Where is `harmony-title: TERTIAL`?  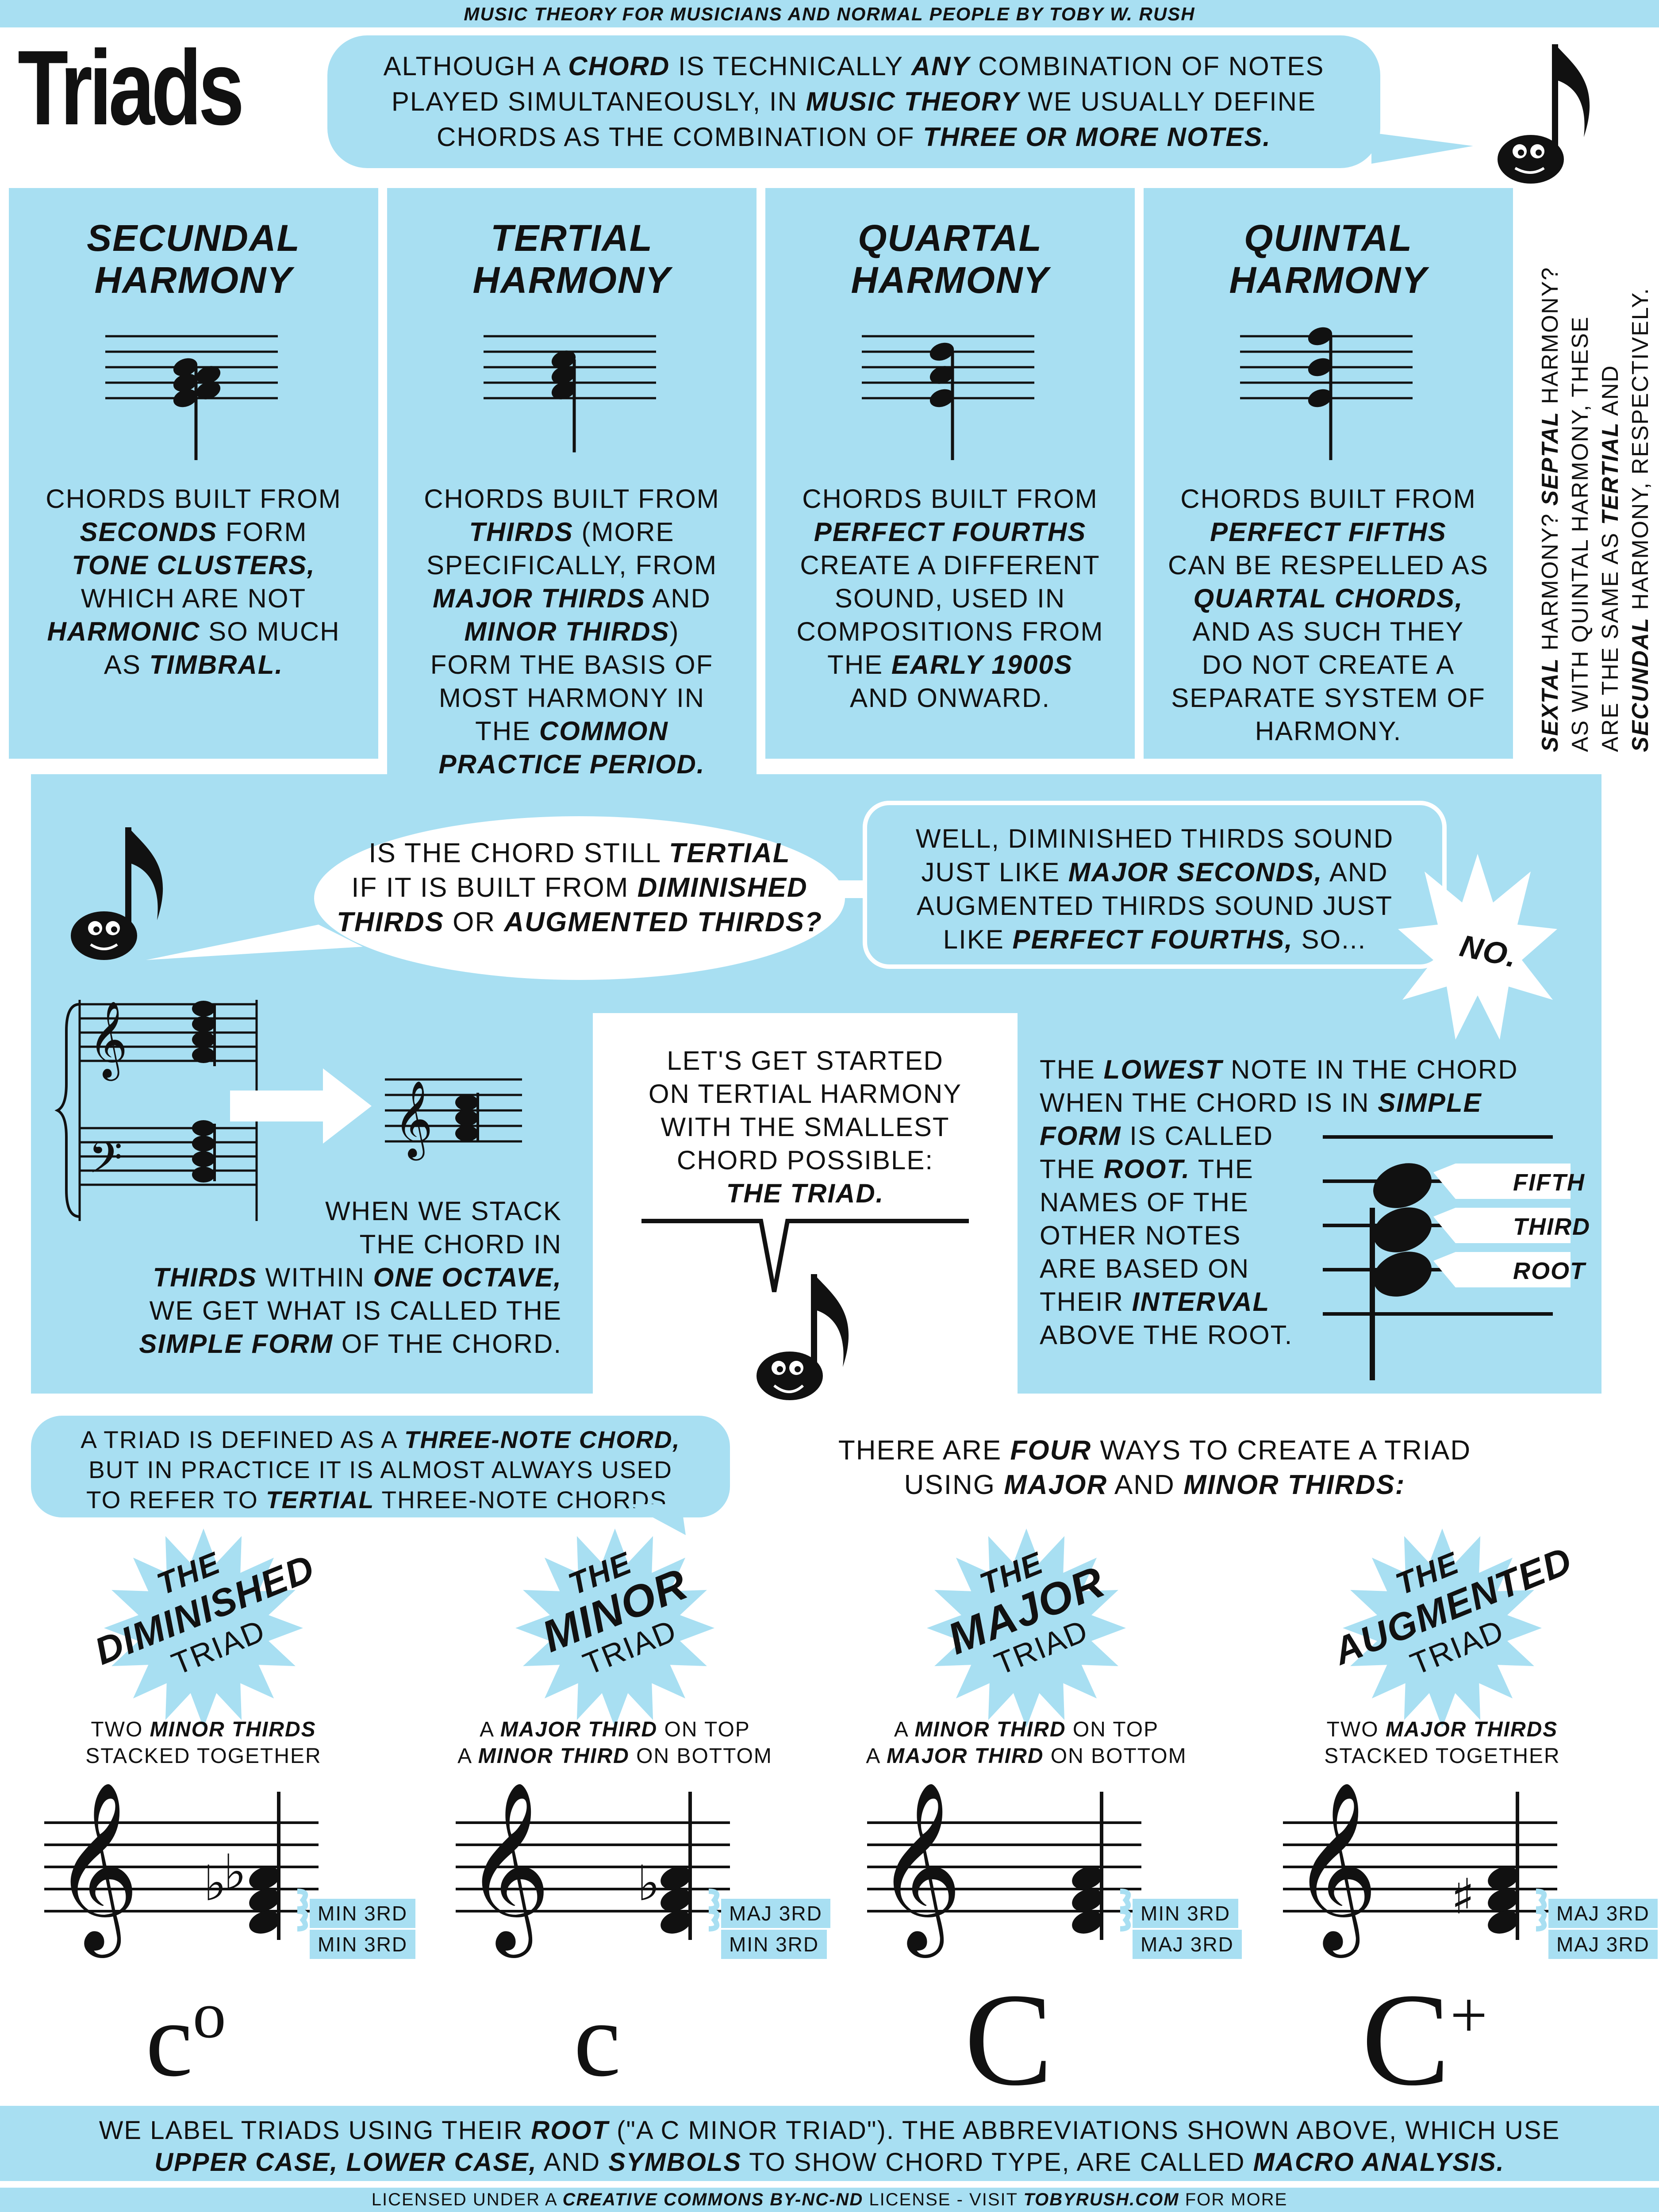
harmony-title: TERTIAL is located at coordinates (572, 238).